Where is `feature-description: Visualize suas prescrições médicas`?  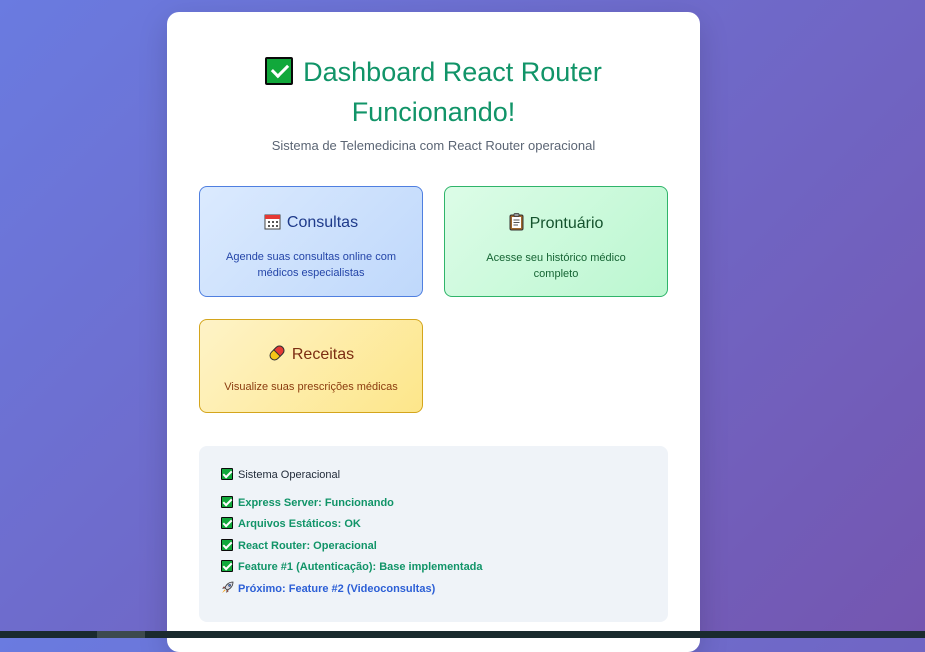
feature-description: Visualize suas prescrições médicas is located at coordinates (311, 387).